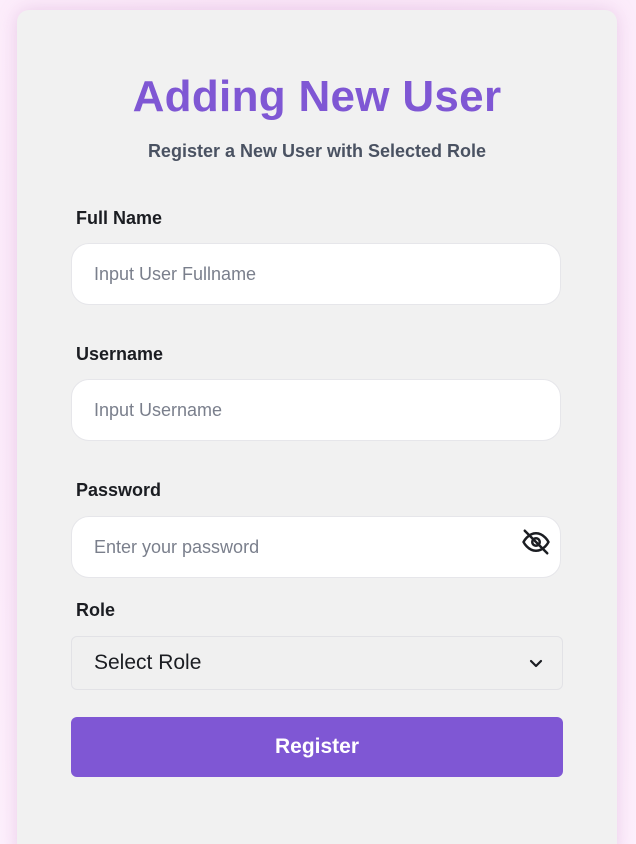 Image resolution: width=636 pixels, height=844 pixels. Describe the element at coordinates (317, 151) in the screenshot. I see `page-subtitle: Register a New User with Selected Role` at that location.